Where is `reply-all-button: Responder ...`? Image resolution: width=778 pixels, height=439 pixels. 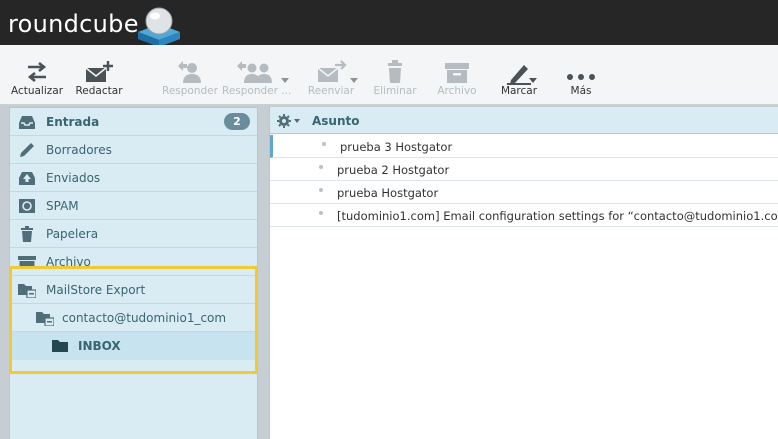
reply-all-button: Responder ... is located at coordinates (257, 80).